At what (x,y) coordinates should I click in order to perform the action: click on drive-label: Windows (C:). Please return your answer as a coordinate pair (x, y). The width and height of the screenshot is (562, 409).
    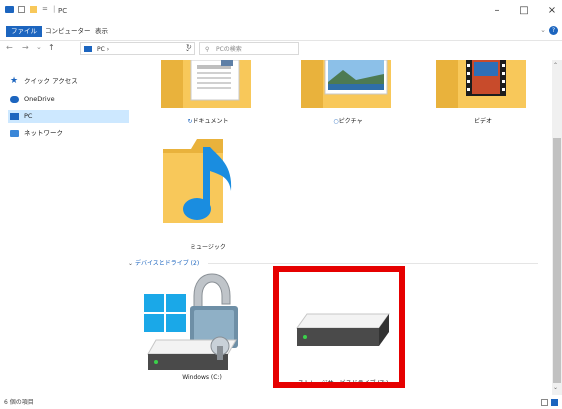
    Looking at the image, I should click on (202, 377).